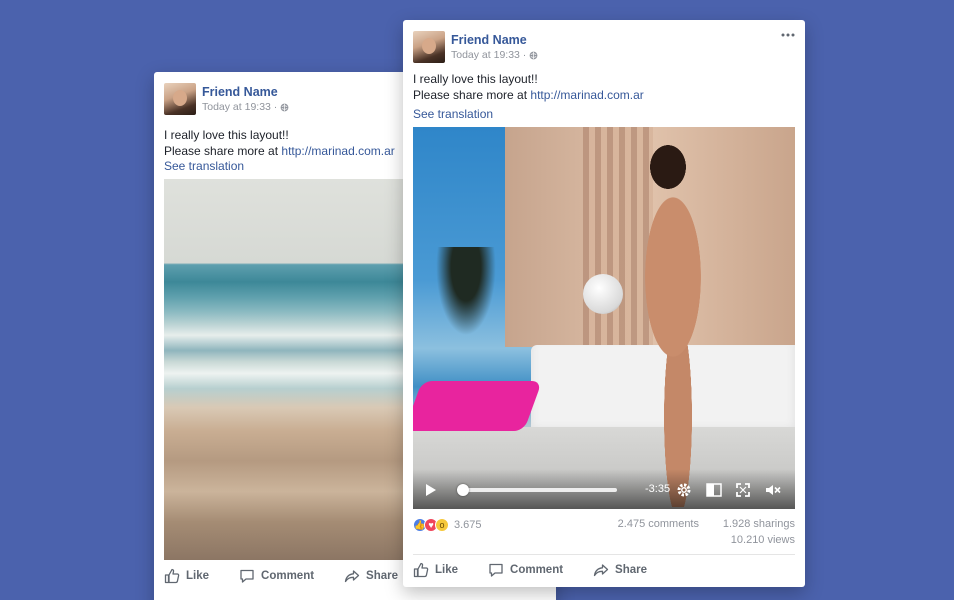 This screenshot has height=600, width=954. Describe the element at coordinates (603, 294) in the screenshot. I see `video-frame-ball` at that location.